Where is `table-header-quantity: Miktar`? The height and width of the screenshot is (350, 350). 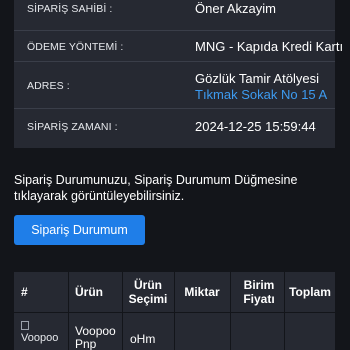 table-header-quantity: Miktar is located at coordinates (202, 292).